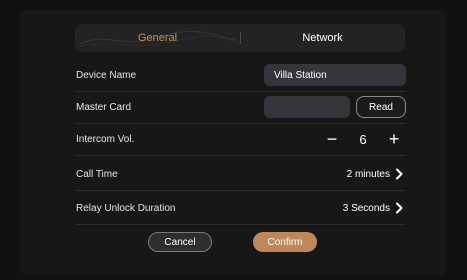 Image resolution: width=467 pixels, height=280 pixels. Describe the element at coordinates (285, 242) in the screenshot. I see `confirm-button: Confirm` at that location.